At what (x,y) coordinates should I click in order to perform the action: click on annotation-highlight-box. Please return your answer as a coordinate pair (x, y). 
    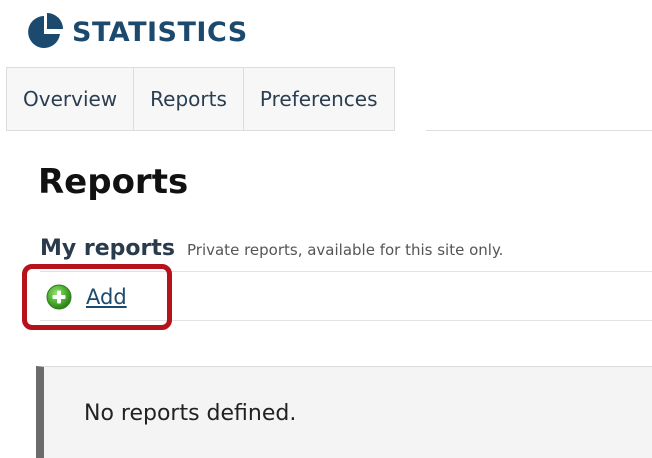
    Looking at the image, I should click on (97, 297).